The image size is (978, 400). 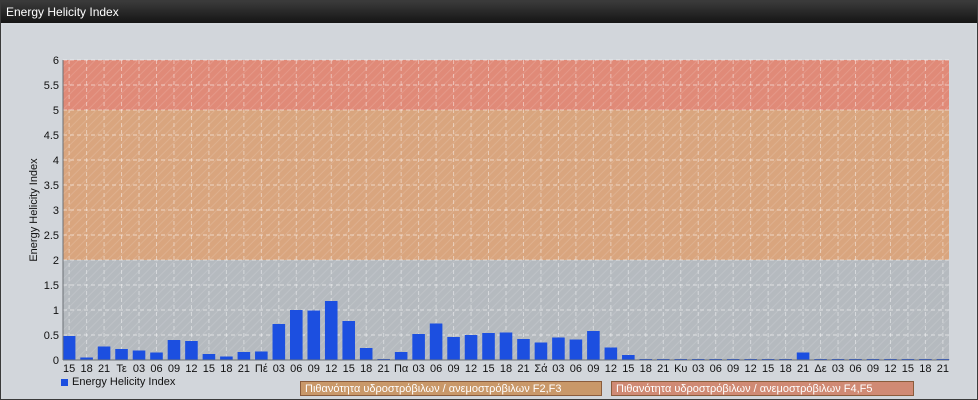 I want to click on x-tick-label: Τε, so click(x=121, y=369).